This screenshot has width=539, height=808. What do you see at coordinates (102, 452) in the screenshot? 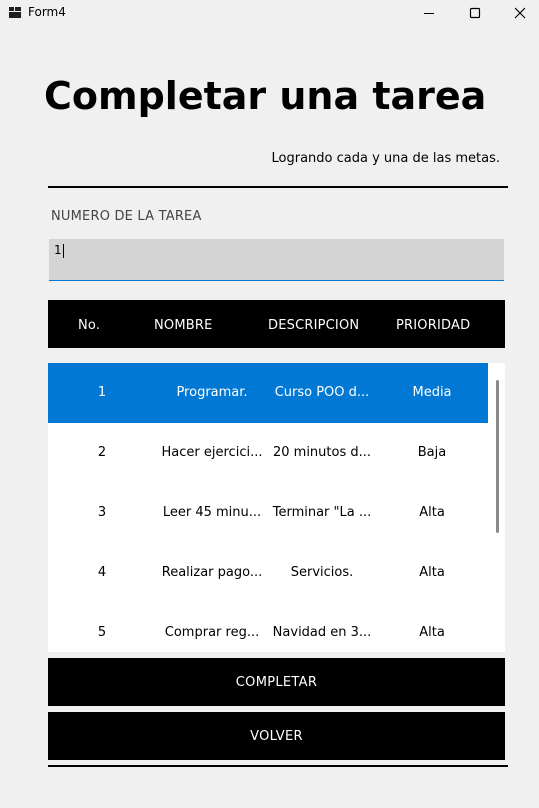
I see `cell-no: 2` at bounding box center [102, 452].